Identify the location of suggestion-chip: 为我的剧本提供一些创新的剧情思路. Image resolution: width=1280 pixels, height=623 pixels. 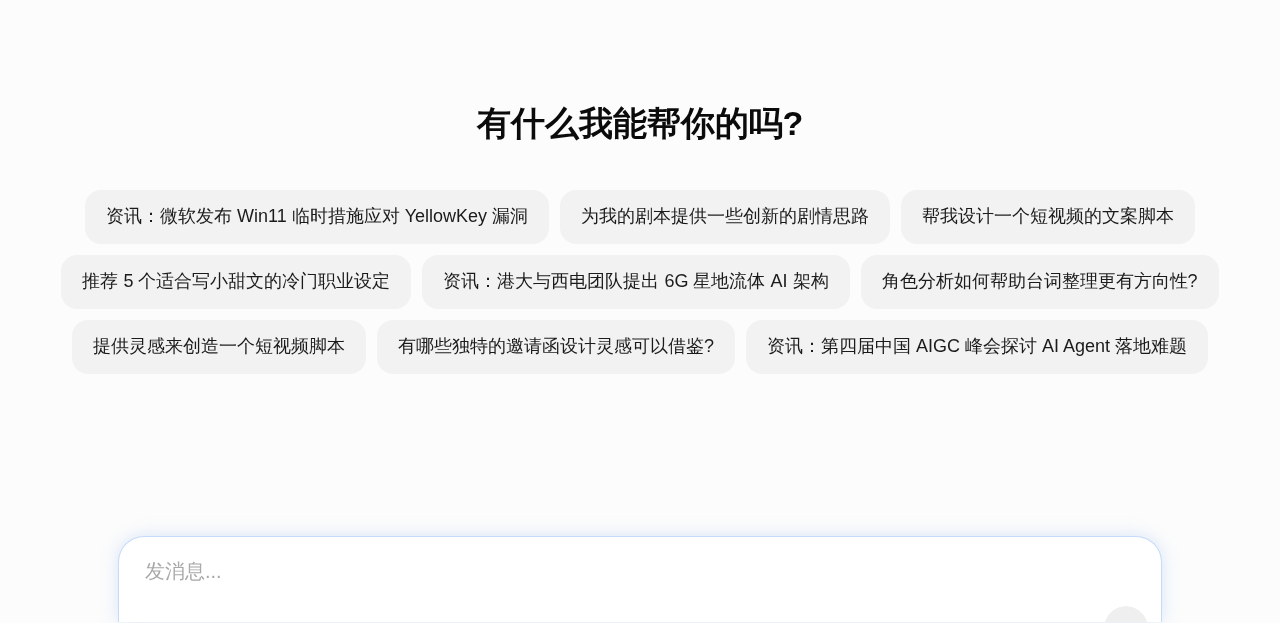
(725, 216).